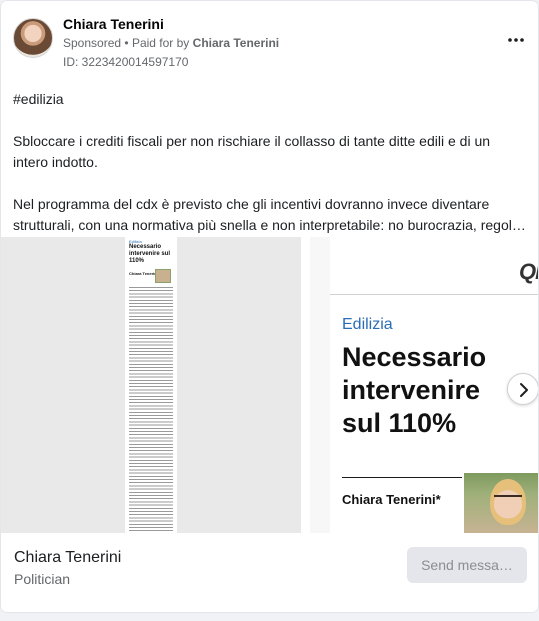 This screenshot has height=621, width=539. I want to click on footer-advertiser-name: Chiara Tenerini, so click(67, 558).